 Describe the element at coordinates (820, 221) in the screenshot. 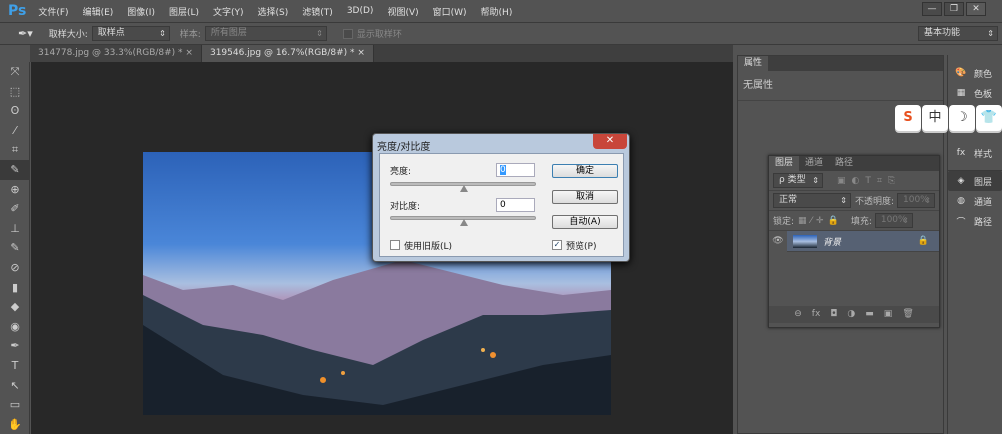

I see `lock-icons: ▦⁄✛🔒` at that location.